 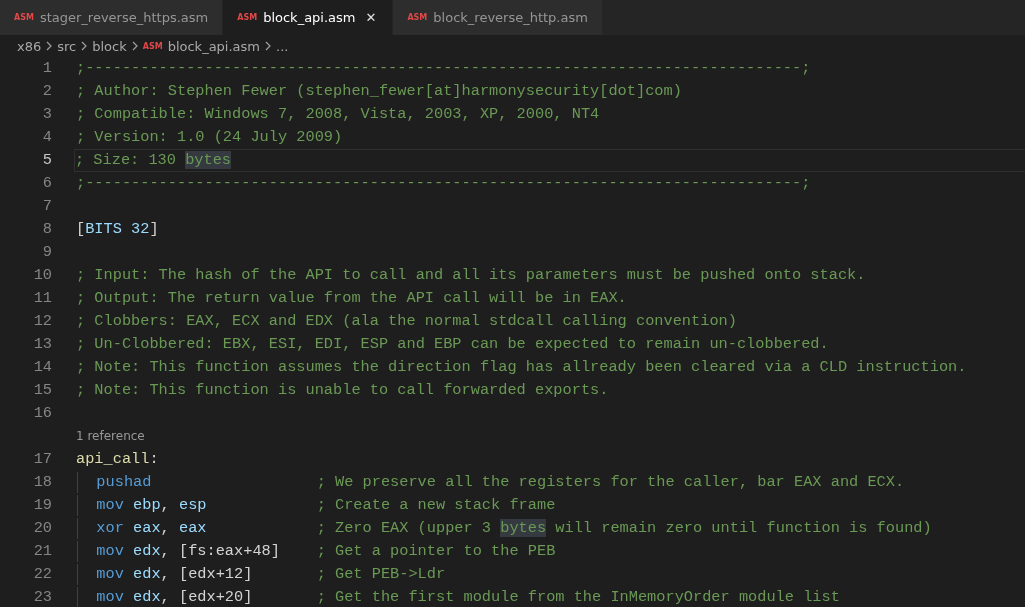 What do you see at coordinates (46, 183) in the screenshot?
I see `line-number: 6` at bounding box center [46, 183].